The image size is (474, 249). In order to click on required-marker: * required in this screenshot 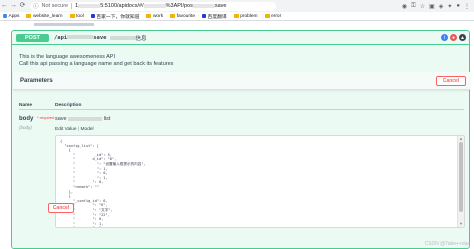, I will do `click(46, 117)`.